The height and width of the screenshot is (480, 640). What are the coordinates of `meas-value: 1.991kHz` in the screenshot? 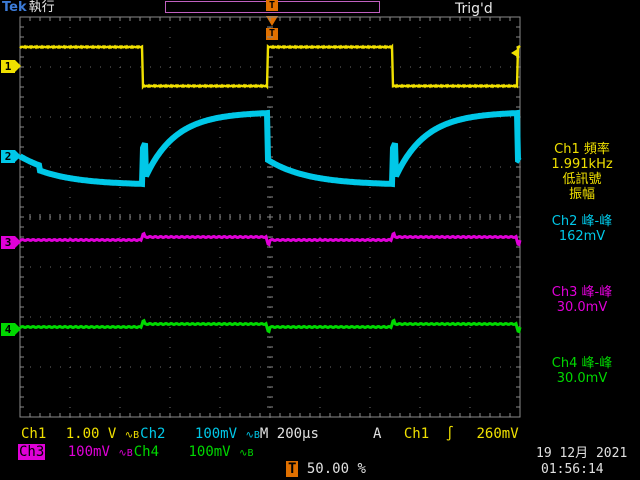 It's located at (582, 164).